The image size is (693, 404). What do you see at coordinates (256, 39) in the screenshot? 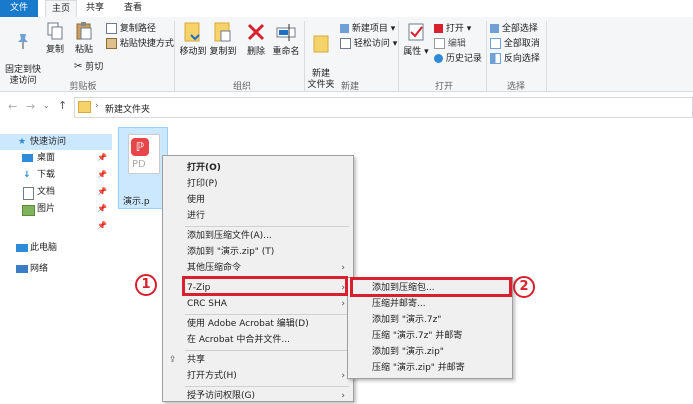
I see `delete-button: 删除` at bounding box center [256, 39].